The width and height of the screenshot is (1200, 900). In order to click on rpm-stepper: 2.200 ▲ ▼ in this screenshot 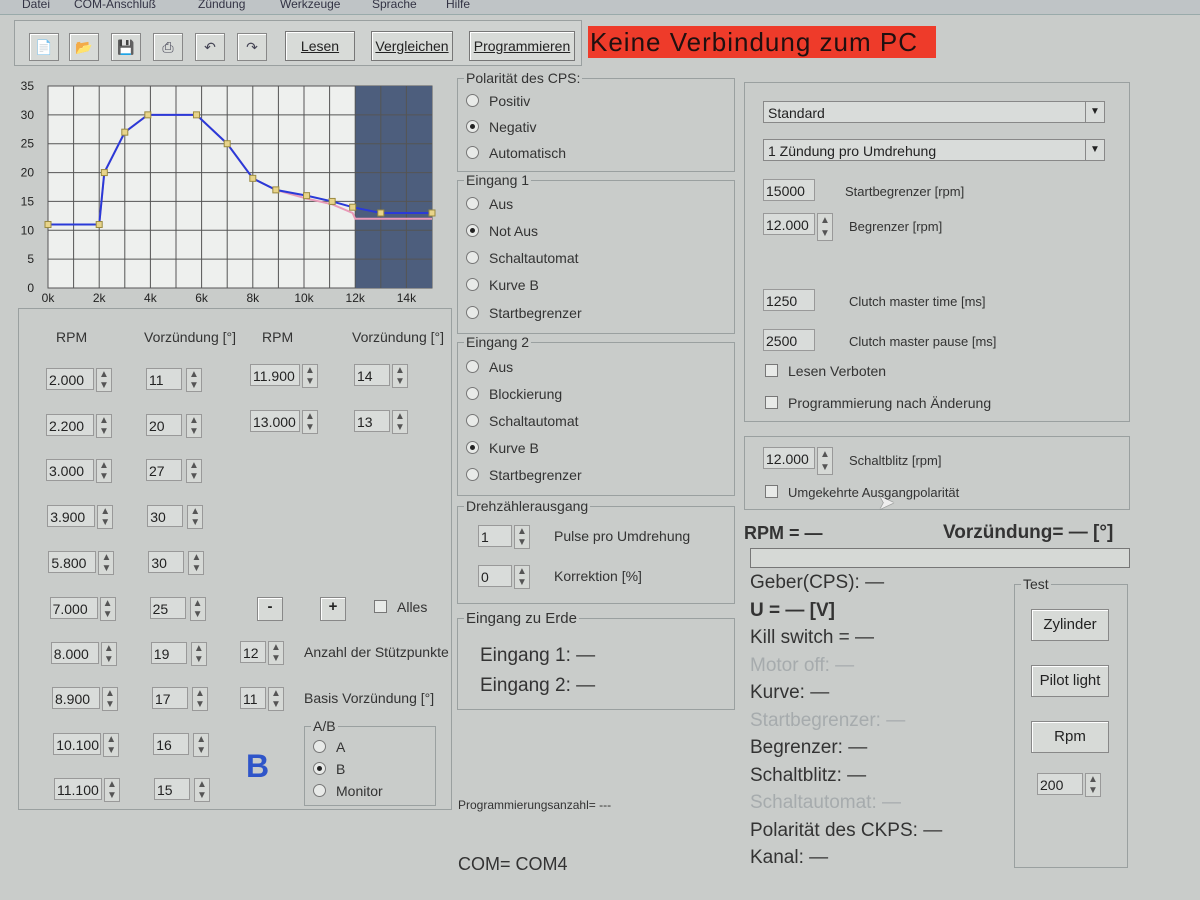, I will do `click(82, 426)`.